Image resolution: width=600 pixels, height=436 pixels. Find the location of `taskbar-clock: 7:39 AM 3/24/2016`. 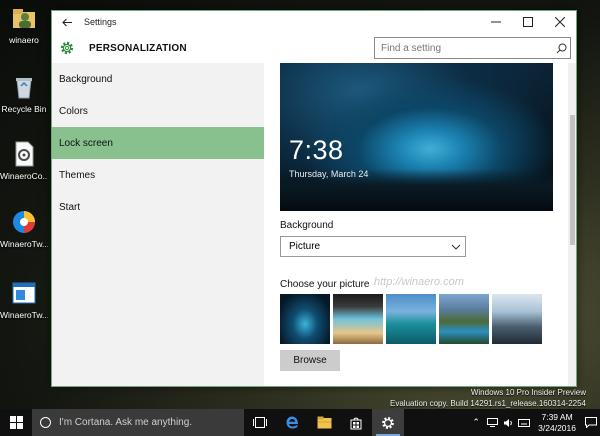

taskbar-clock: 7:39 AM 3/24/2016 is located at coordinates (557, 423).